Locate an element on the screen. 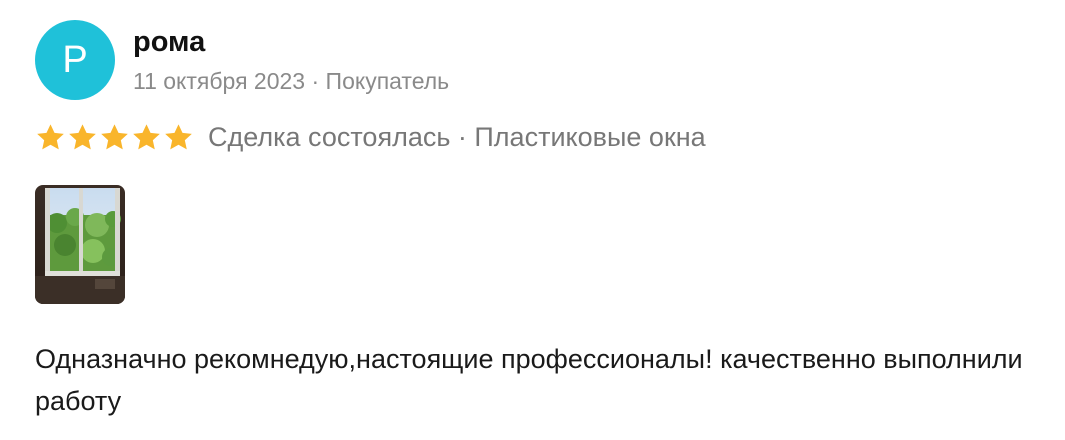 This screenshot has width=1065, height=440. avatar: Р is located at coordinates (75, 60).